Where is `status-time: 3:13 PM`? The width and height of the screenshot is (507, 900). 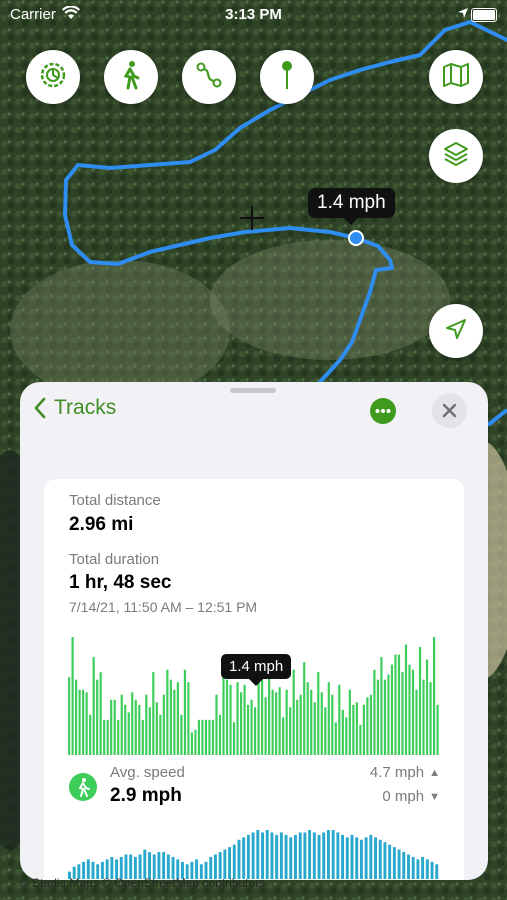
status-time: 3:13 PM is located at coordinates (253, 14).